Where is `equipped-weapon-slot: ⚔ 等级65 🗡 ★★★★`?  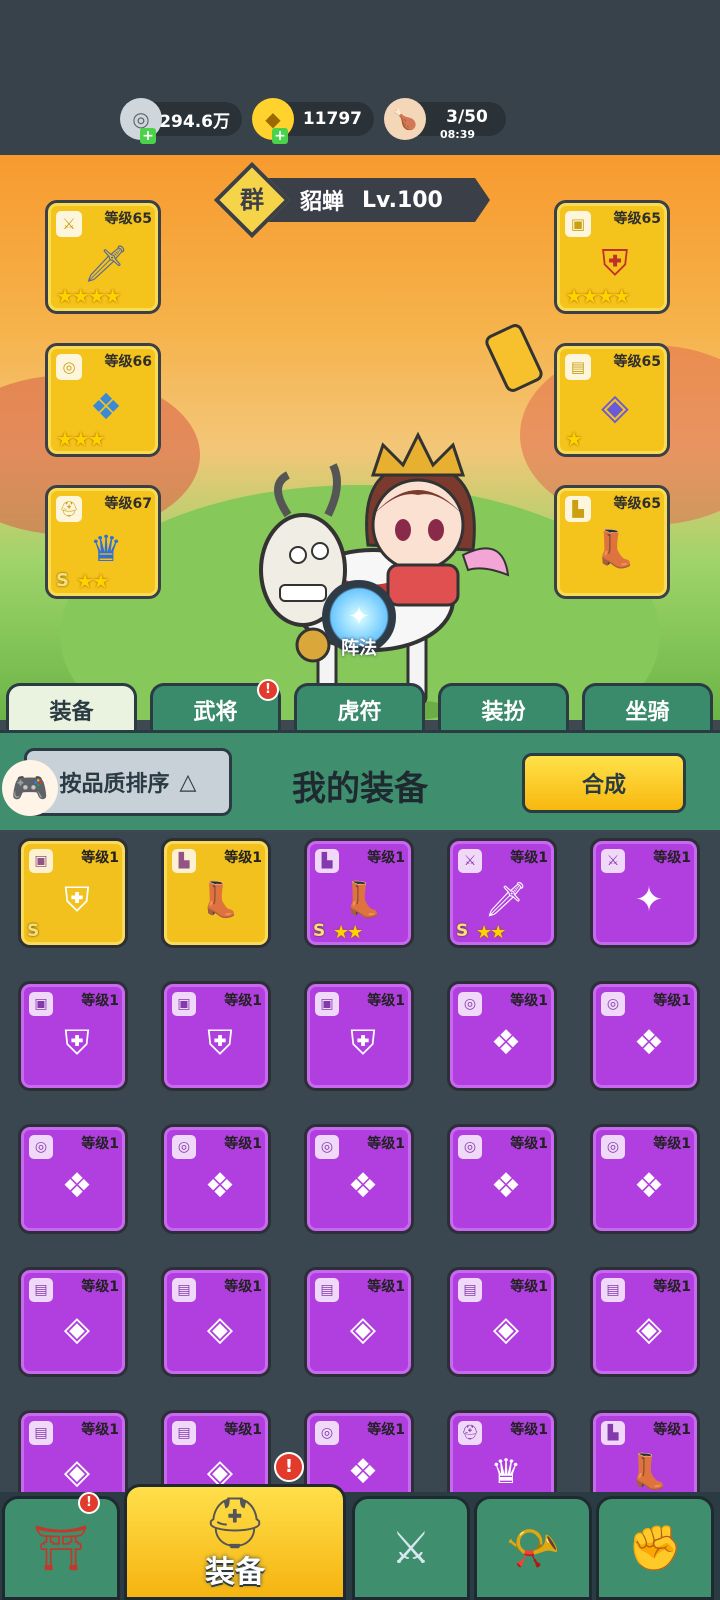
equipped-weapon-slot: ⚔ 等级65 🗡 ★★★★ is located at coordinates (103, 257).